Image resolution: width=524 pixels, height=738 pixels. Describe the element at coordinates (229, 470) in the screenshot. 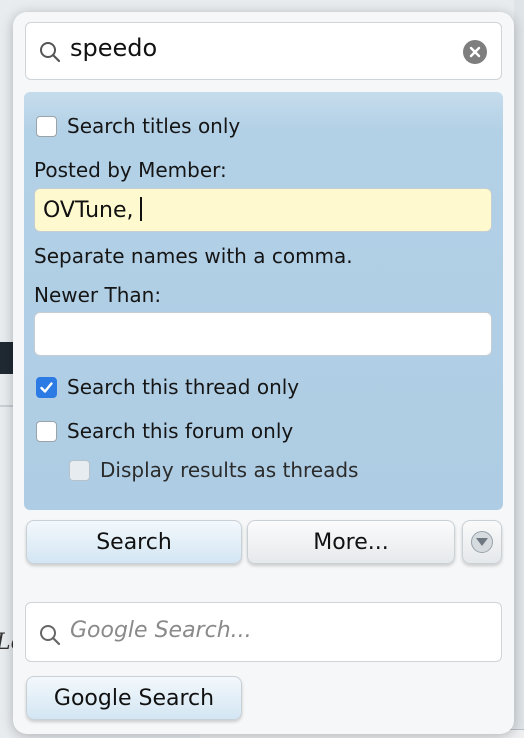

I see `display-as-threads-label: Display results as threads` at that location.